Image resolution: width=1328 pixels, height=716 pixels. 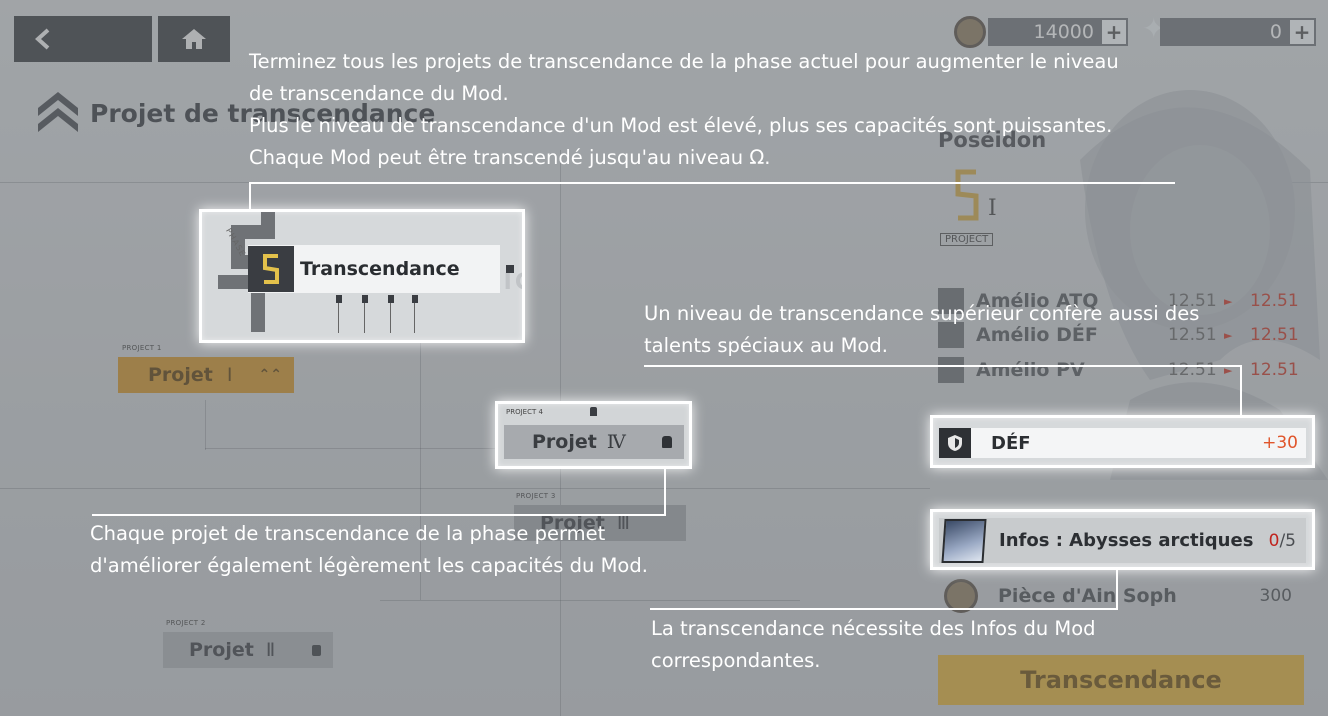 What do you see at coordinates (1117, 590) in the screenshot?
I see `leader-line-material-drop` at bounding box center [1117, 590].